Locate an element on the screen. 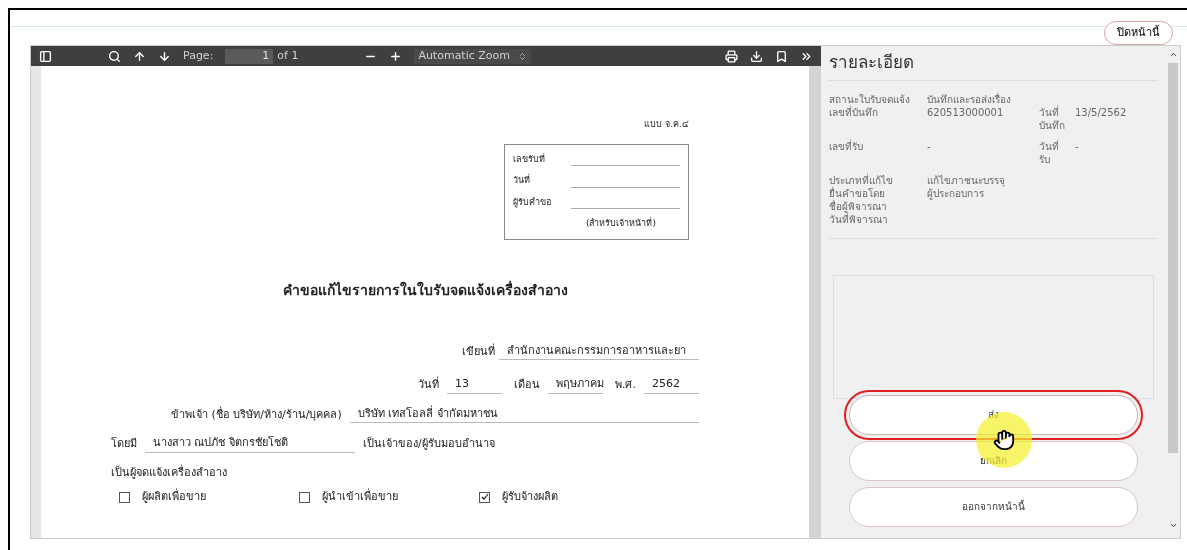 The width and height of the screenshot is (1187, 550). detail-value: บันทึกและรอส่งเรื่อง is located at coordinates (969, 99).